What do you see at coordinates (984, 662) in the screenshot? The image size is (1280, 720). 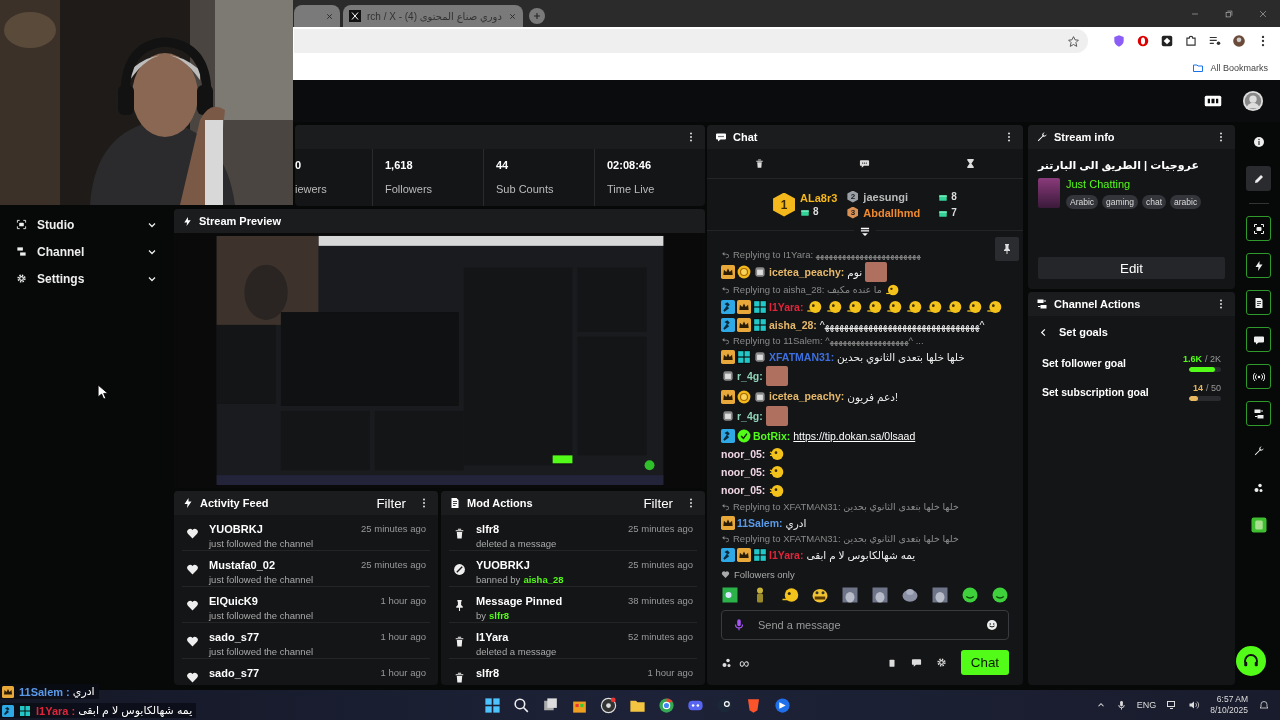 I see `chat-button: Chat` at bounding box center [984, 662].